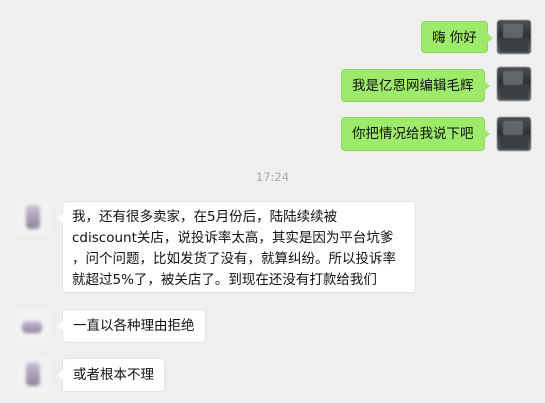  I want to click on message-timestamp: 17:24, so click(272, 177).